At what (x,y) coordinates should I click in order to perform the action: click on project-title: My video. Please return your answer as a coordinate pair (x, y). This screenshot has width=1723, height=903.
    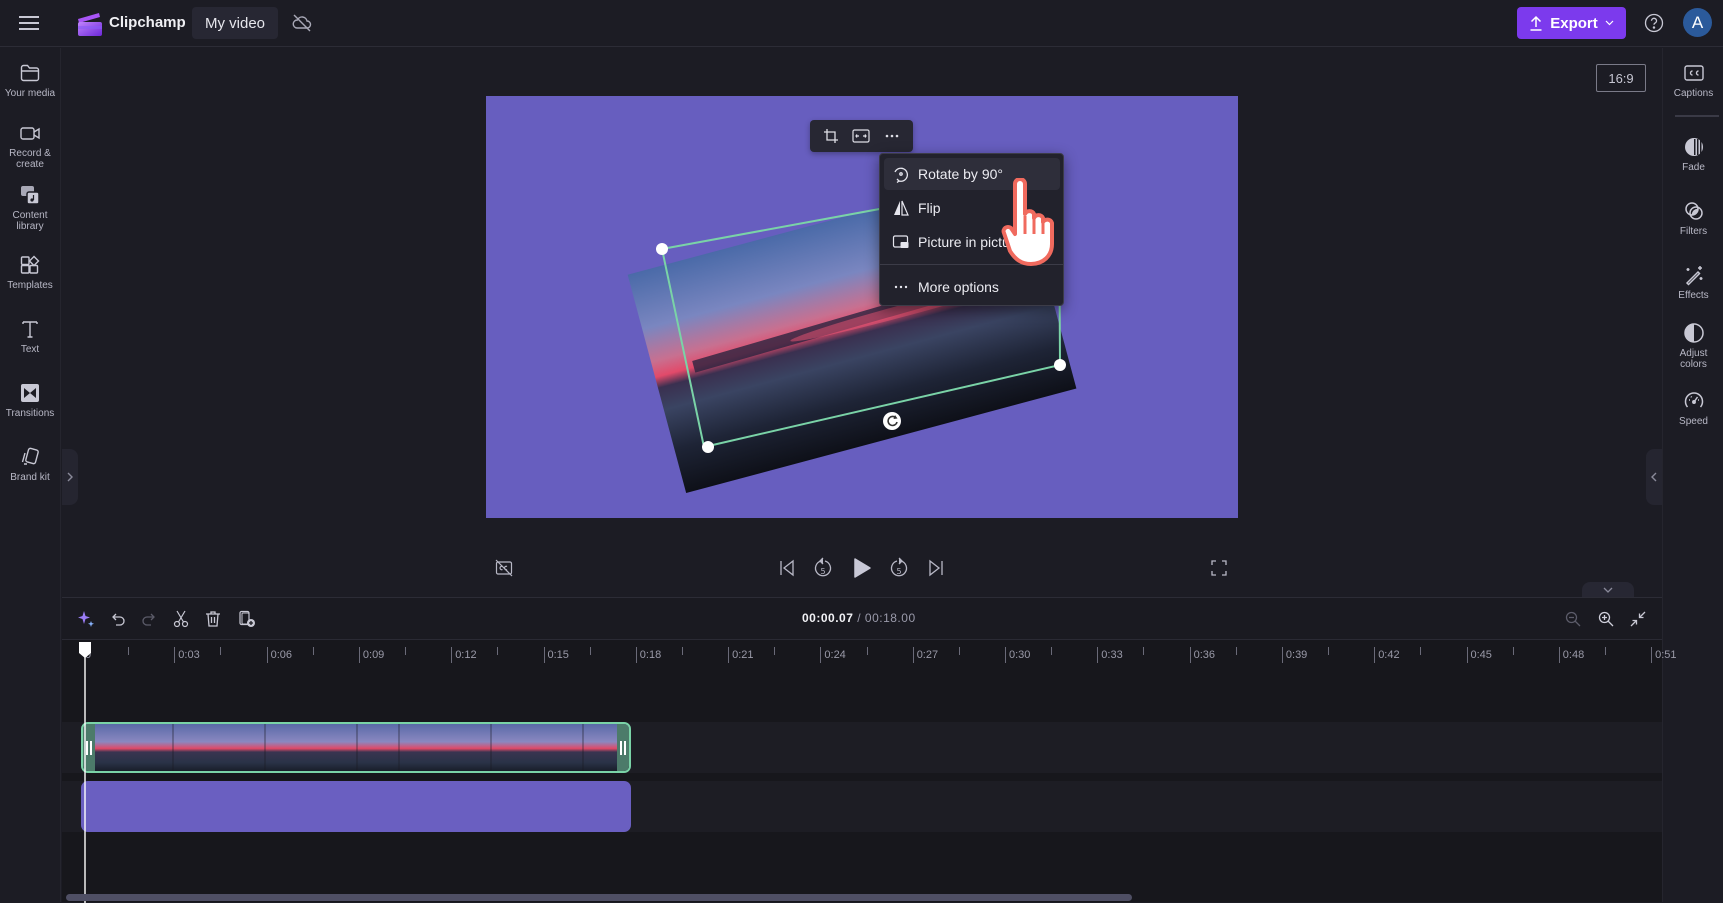
    Looking at the image, I should click on (235, 23).